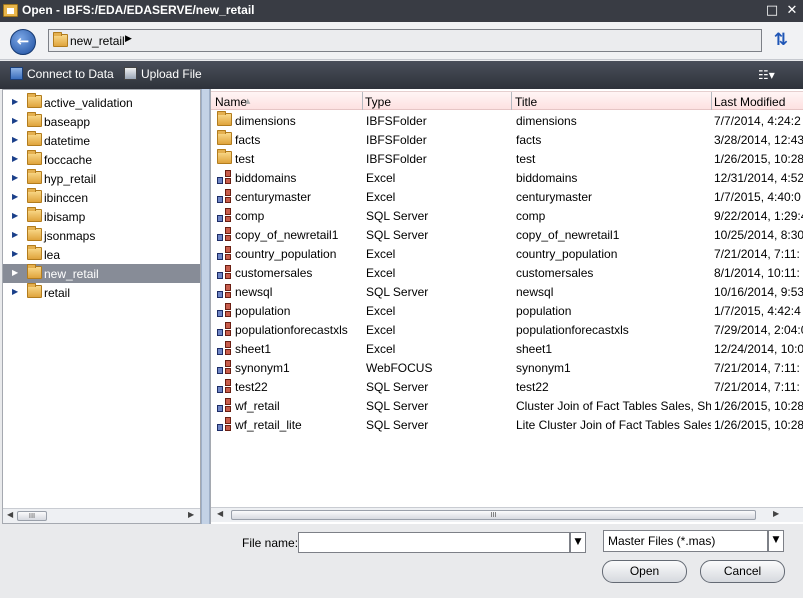 Image resolution: width=803 pixels, height=598 pixels. What do you see at coordinates (742, 571) in the screenshot?
I see `cancel-button: Cancel` at bounding box center [742, 571].